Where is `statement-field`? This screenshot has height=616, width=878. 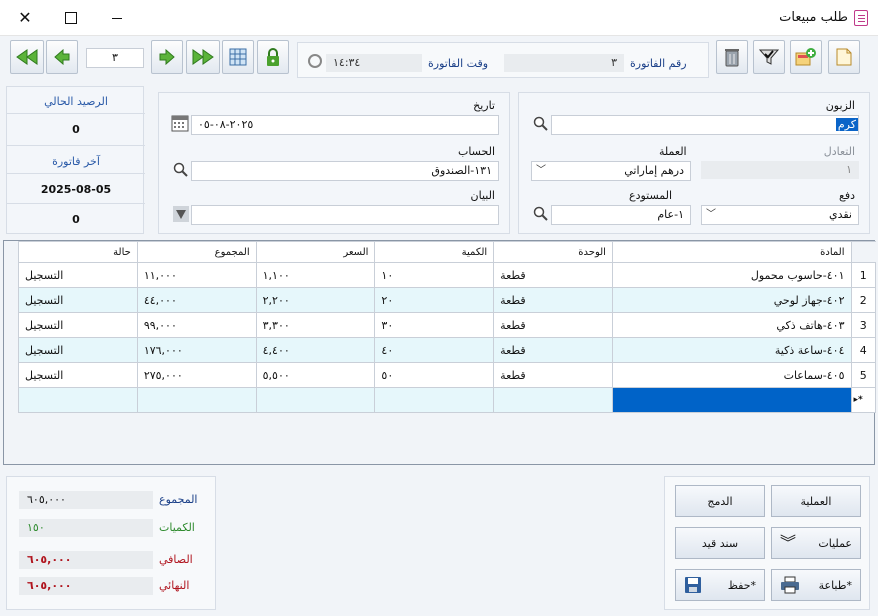
statement-field is located at coordinates (345, 215).